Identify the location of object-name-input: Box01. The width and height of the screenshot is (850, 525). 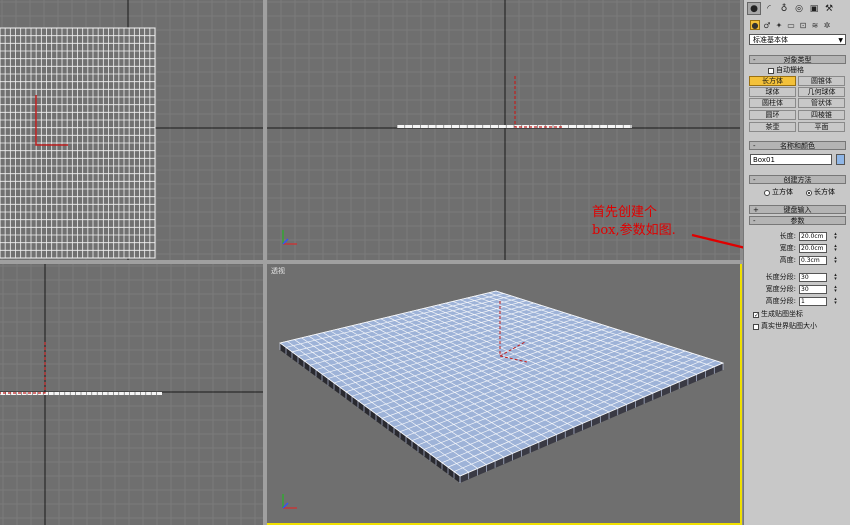
(791, 159).